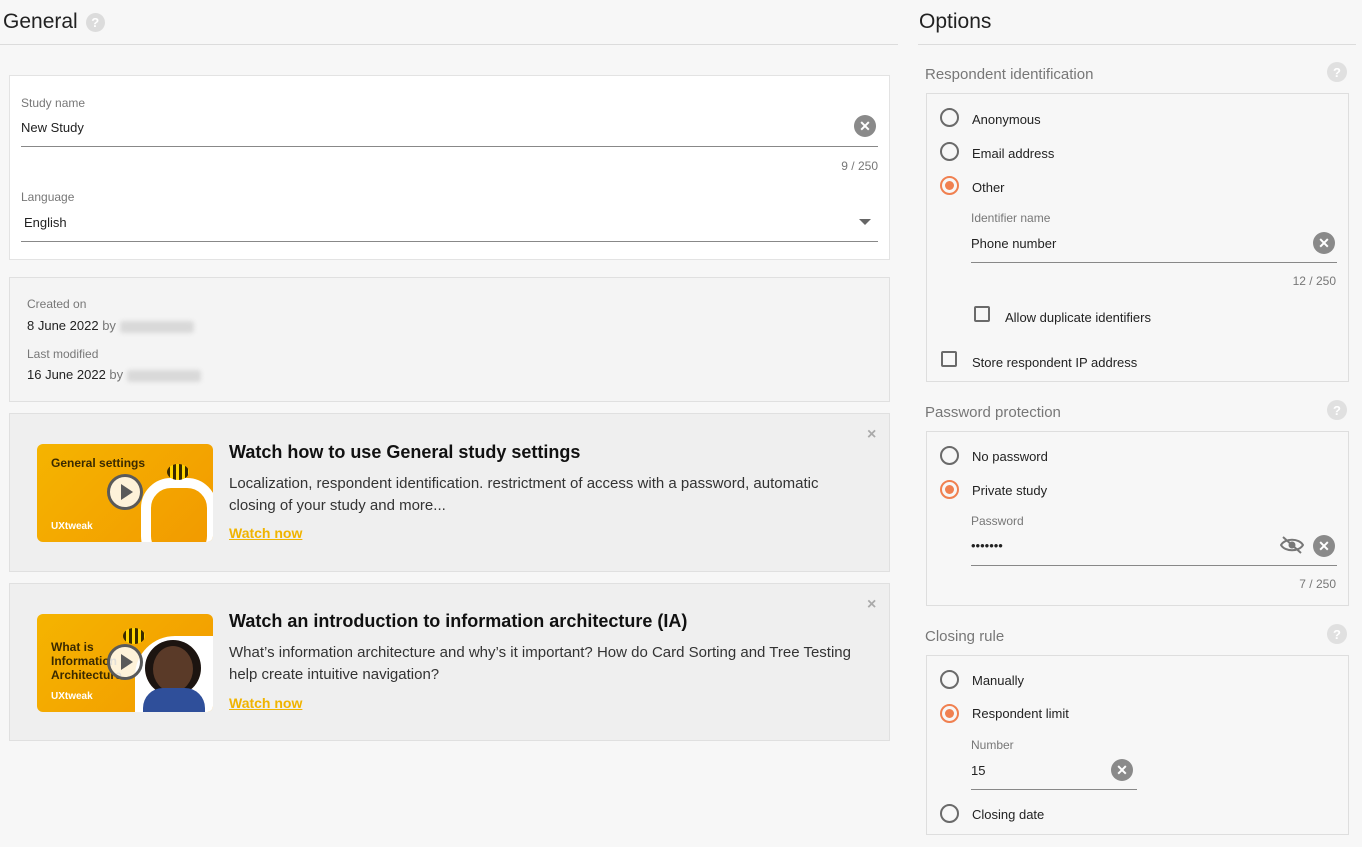  What do you see at coordinates (177, 510) in the screenshot?
I see `thumbnail-shape` at bounding box center [177, 510].